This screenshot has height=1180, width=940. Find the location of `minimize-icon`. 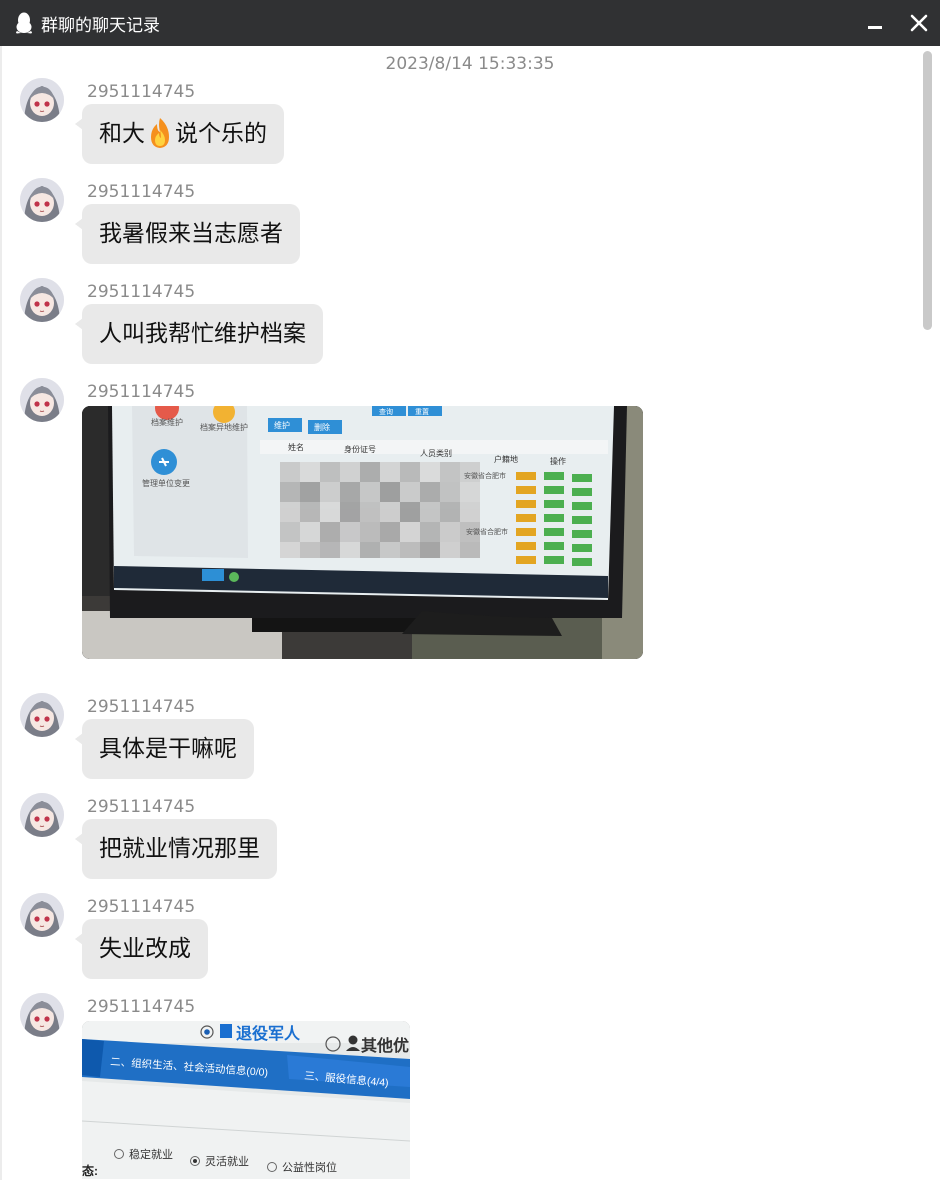

minimize-icon is located at coordinates (875, 27).